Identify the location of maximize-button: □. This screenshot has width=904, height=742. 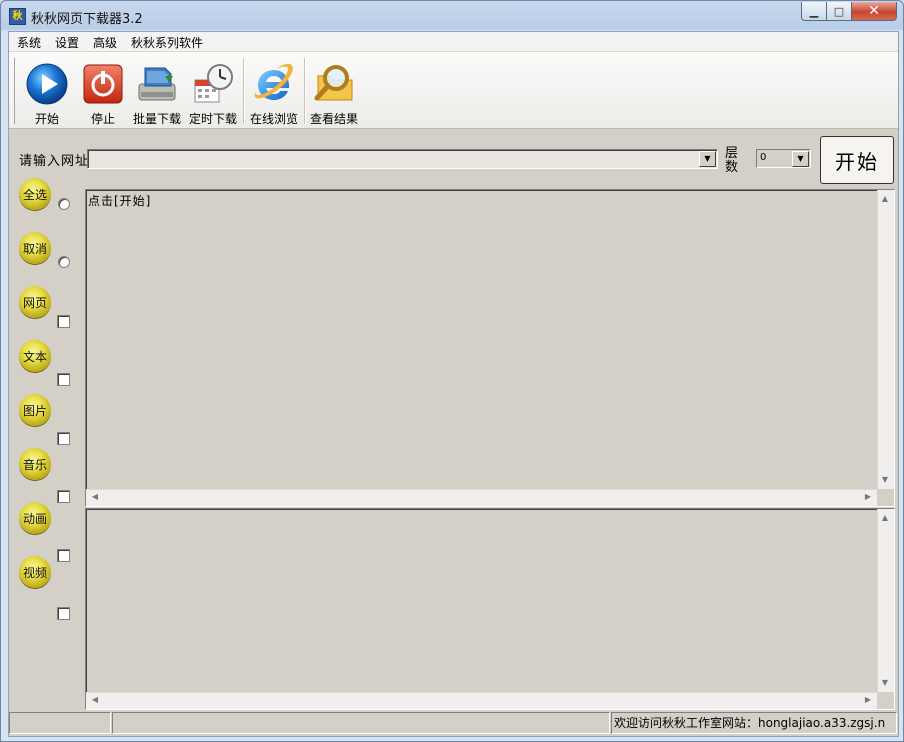
(839, 11).